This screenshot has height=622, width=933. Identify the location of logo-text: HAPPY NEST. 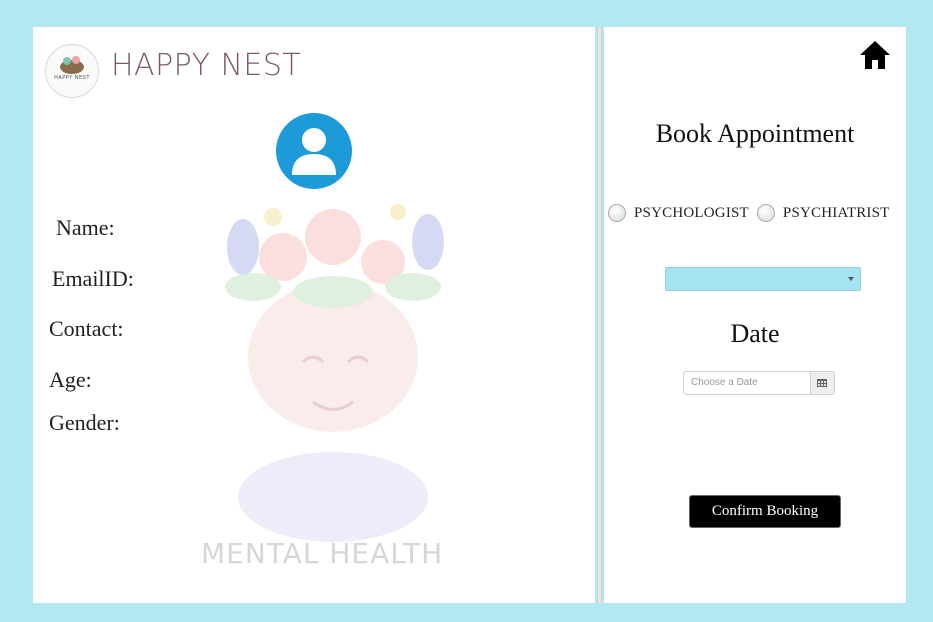
(72, 78).